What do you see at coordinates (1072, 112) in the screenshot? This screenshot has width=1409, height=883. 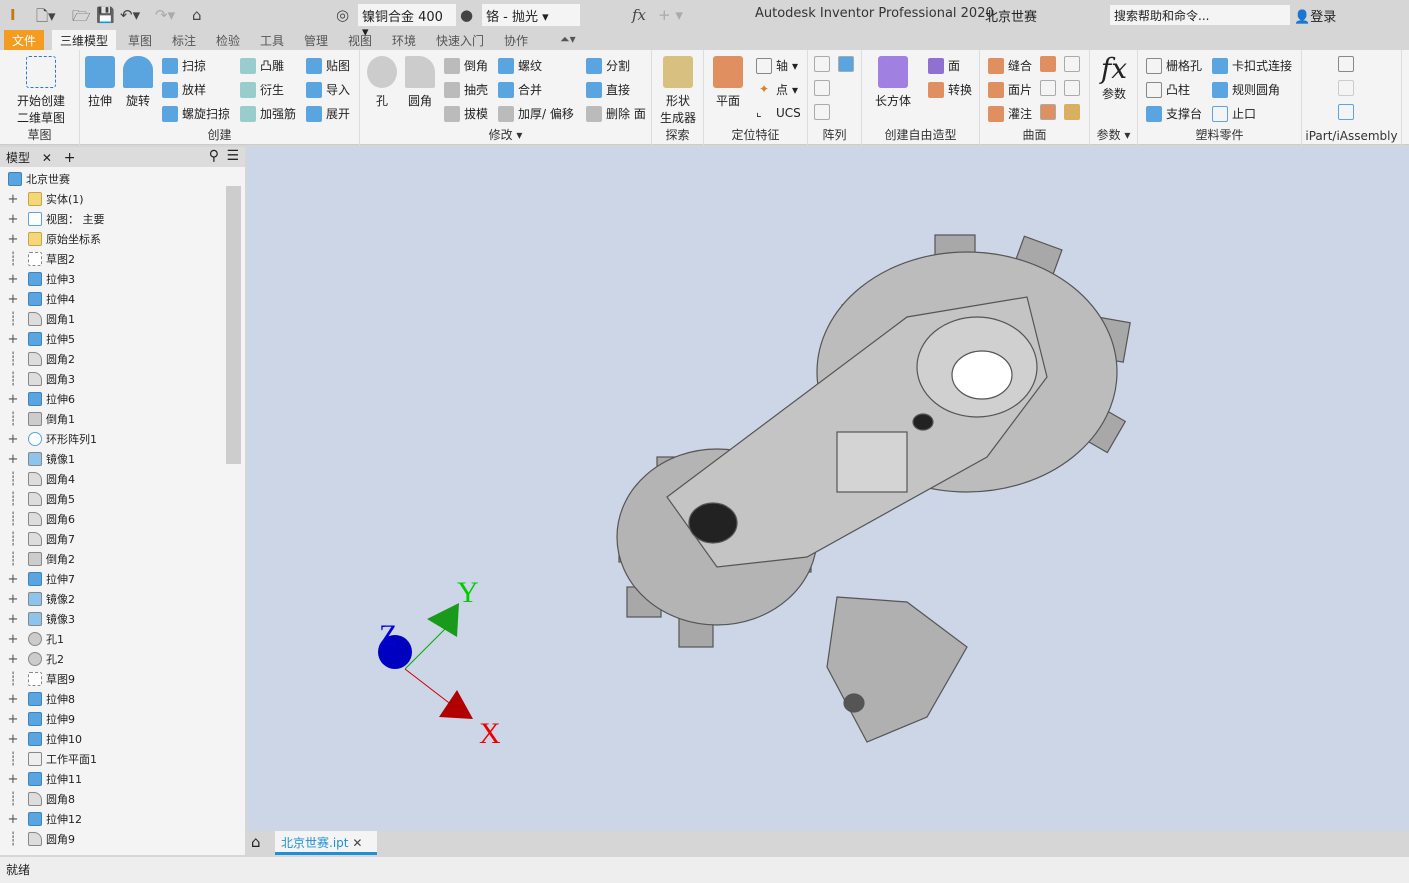 I see `repair-icon` at bounding box center [1072, 112].